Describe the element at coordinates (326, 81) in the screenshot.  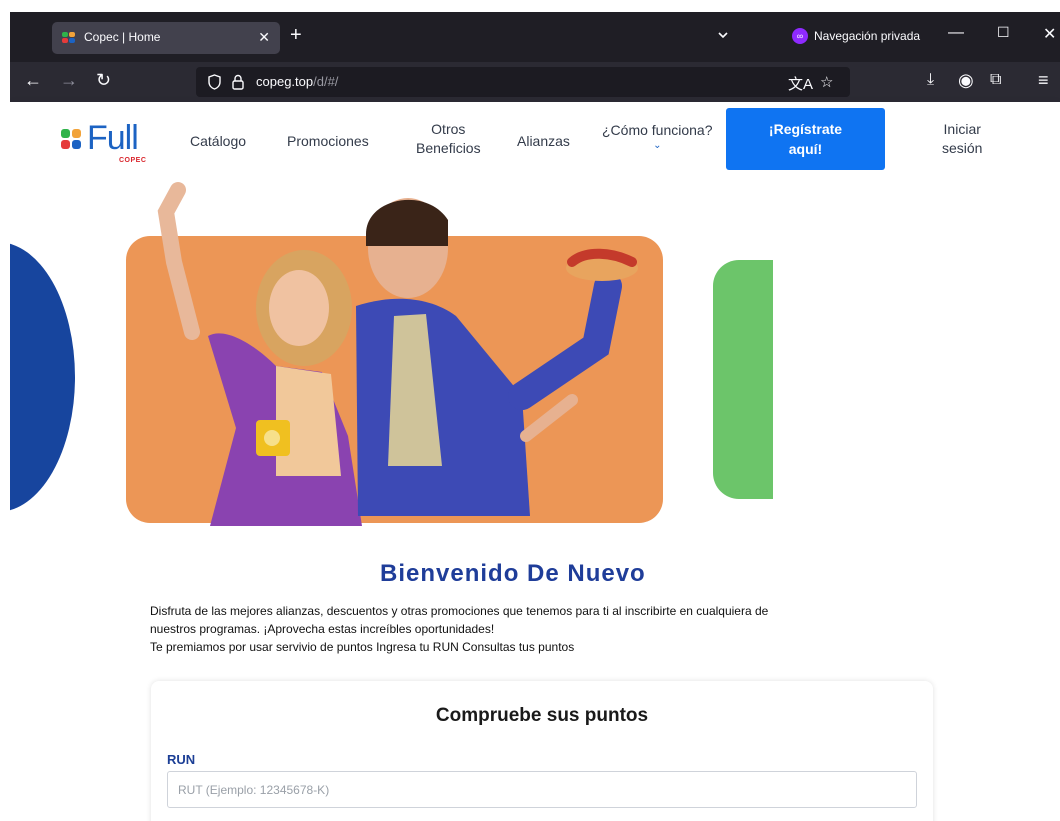
I see `url-path: /d/#/` at that location.